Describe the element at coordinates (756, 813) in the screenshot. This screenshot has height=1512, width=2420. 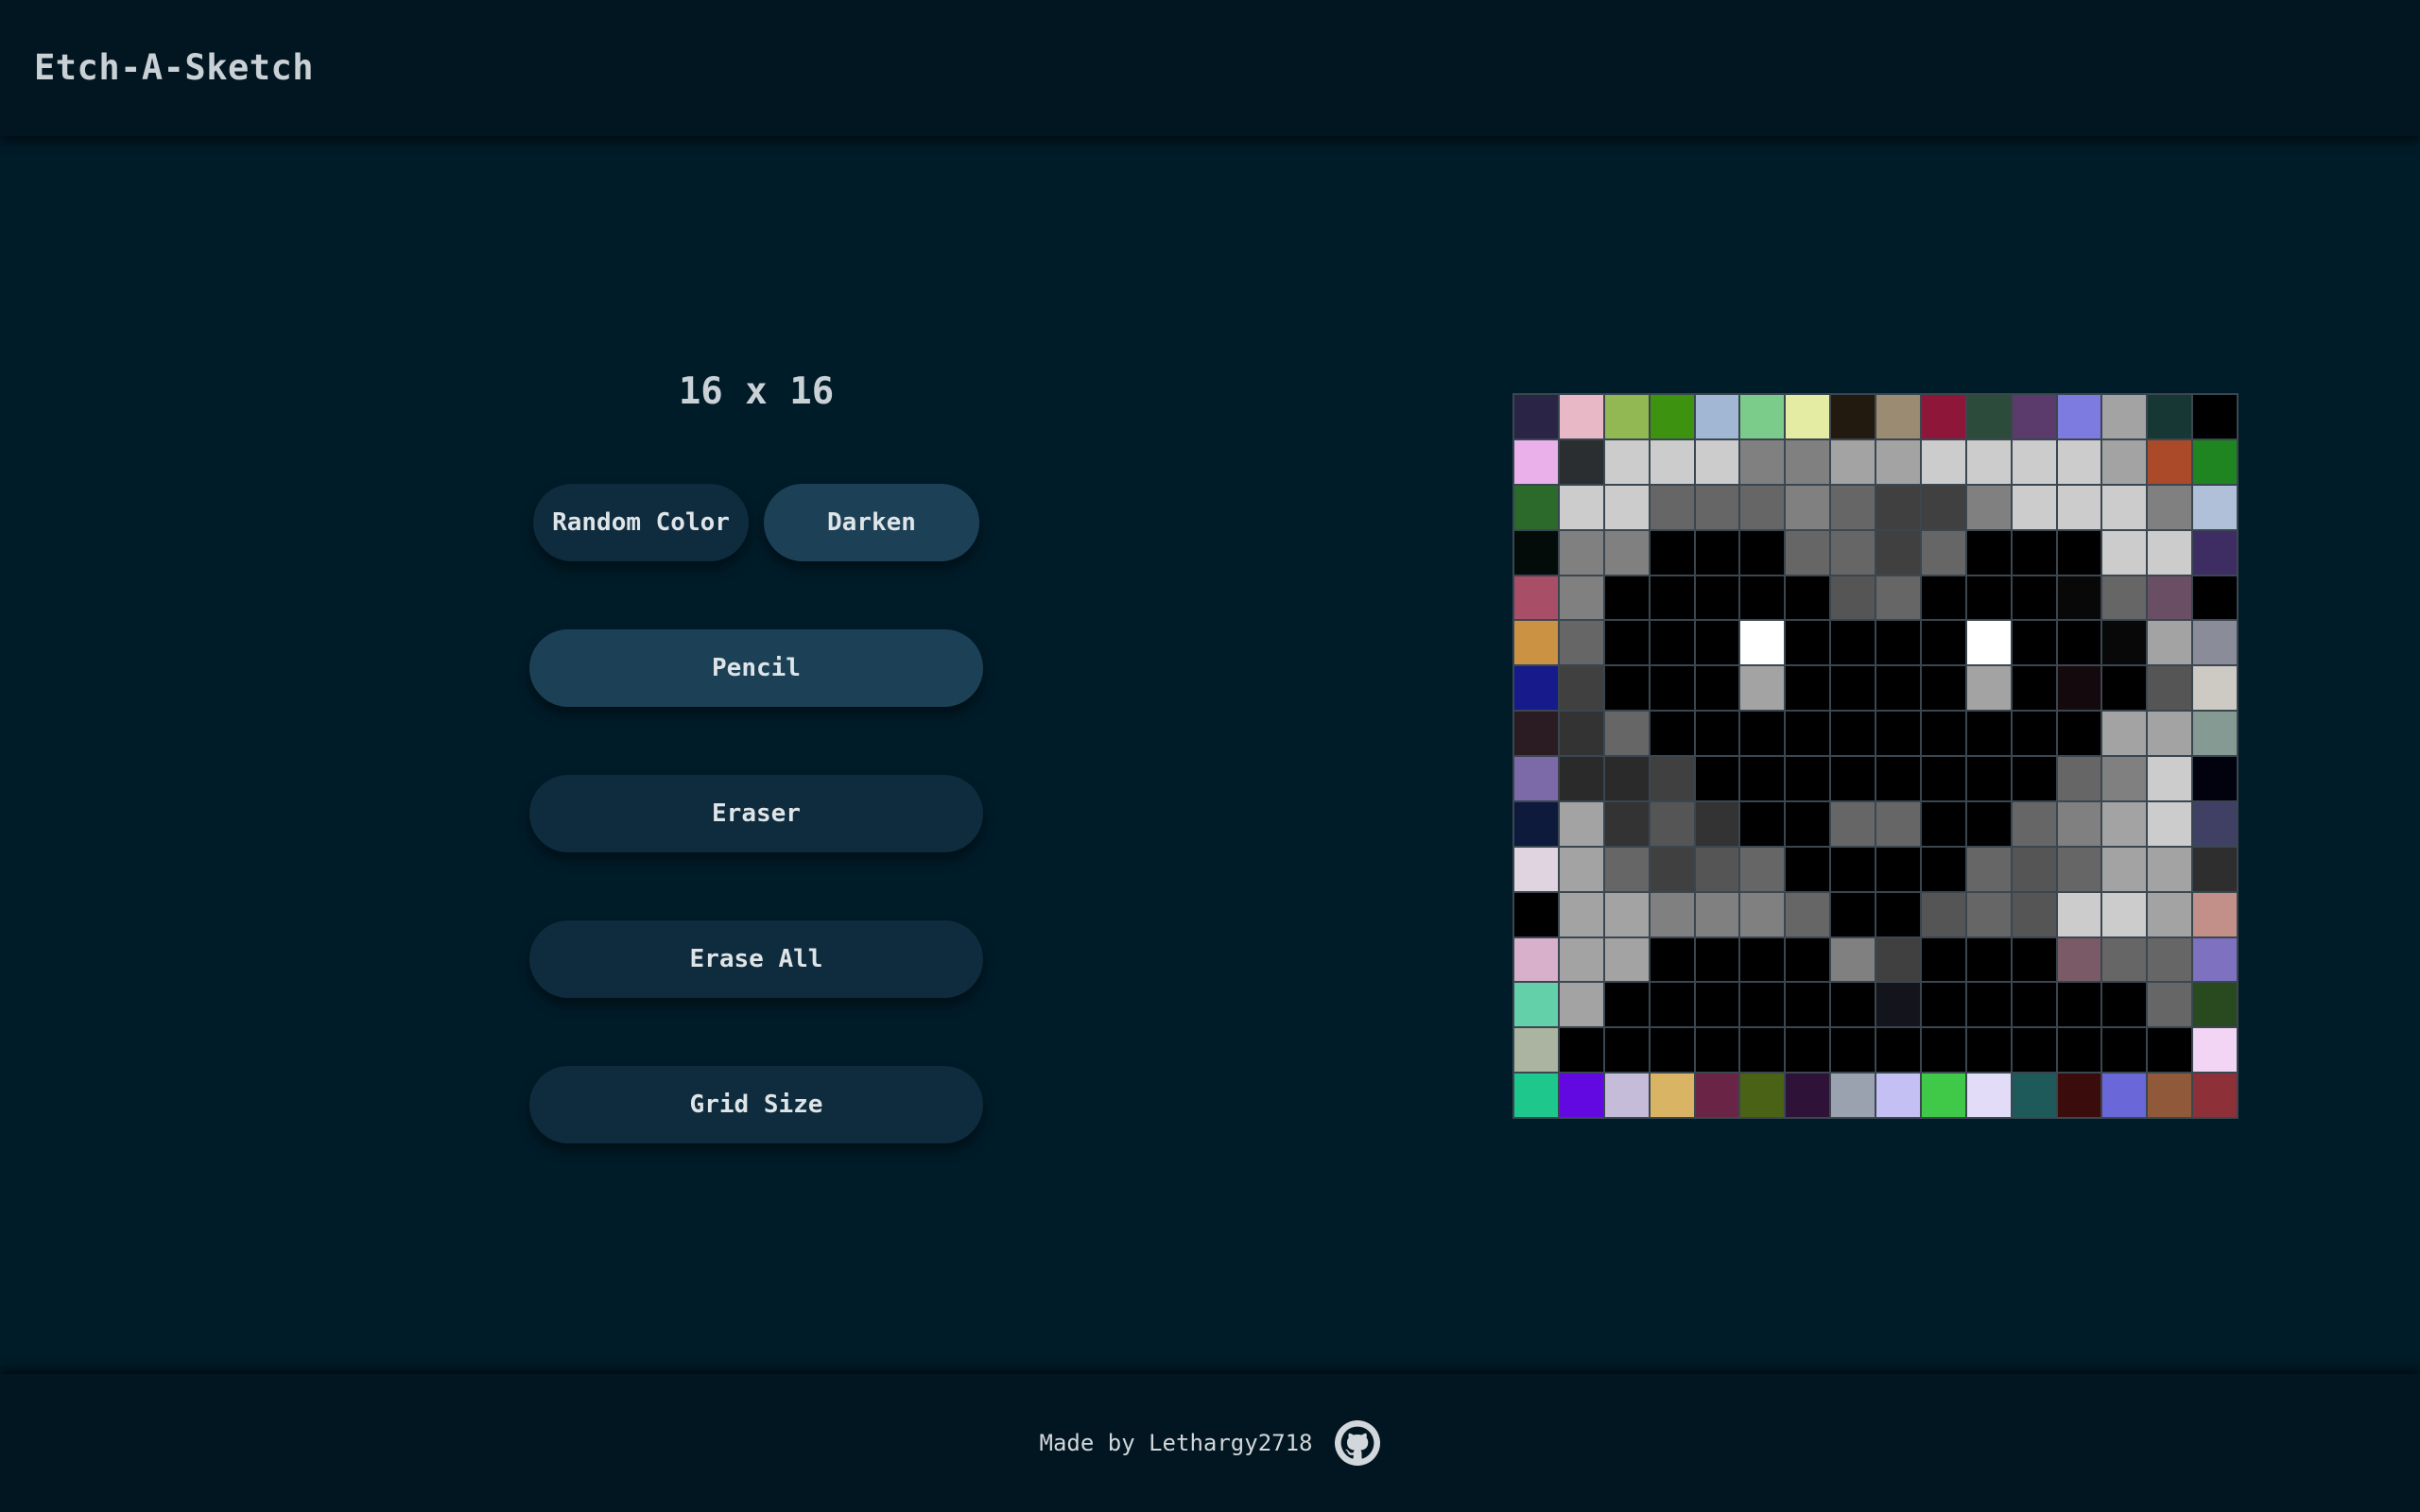
I see `eraser-button: Eraser` at that location.